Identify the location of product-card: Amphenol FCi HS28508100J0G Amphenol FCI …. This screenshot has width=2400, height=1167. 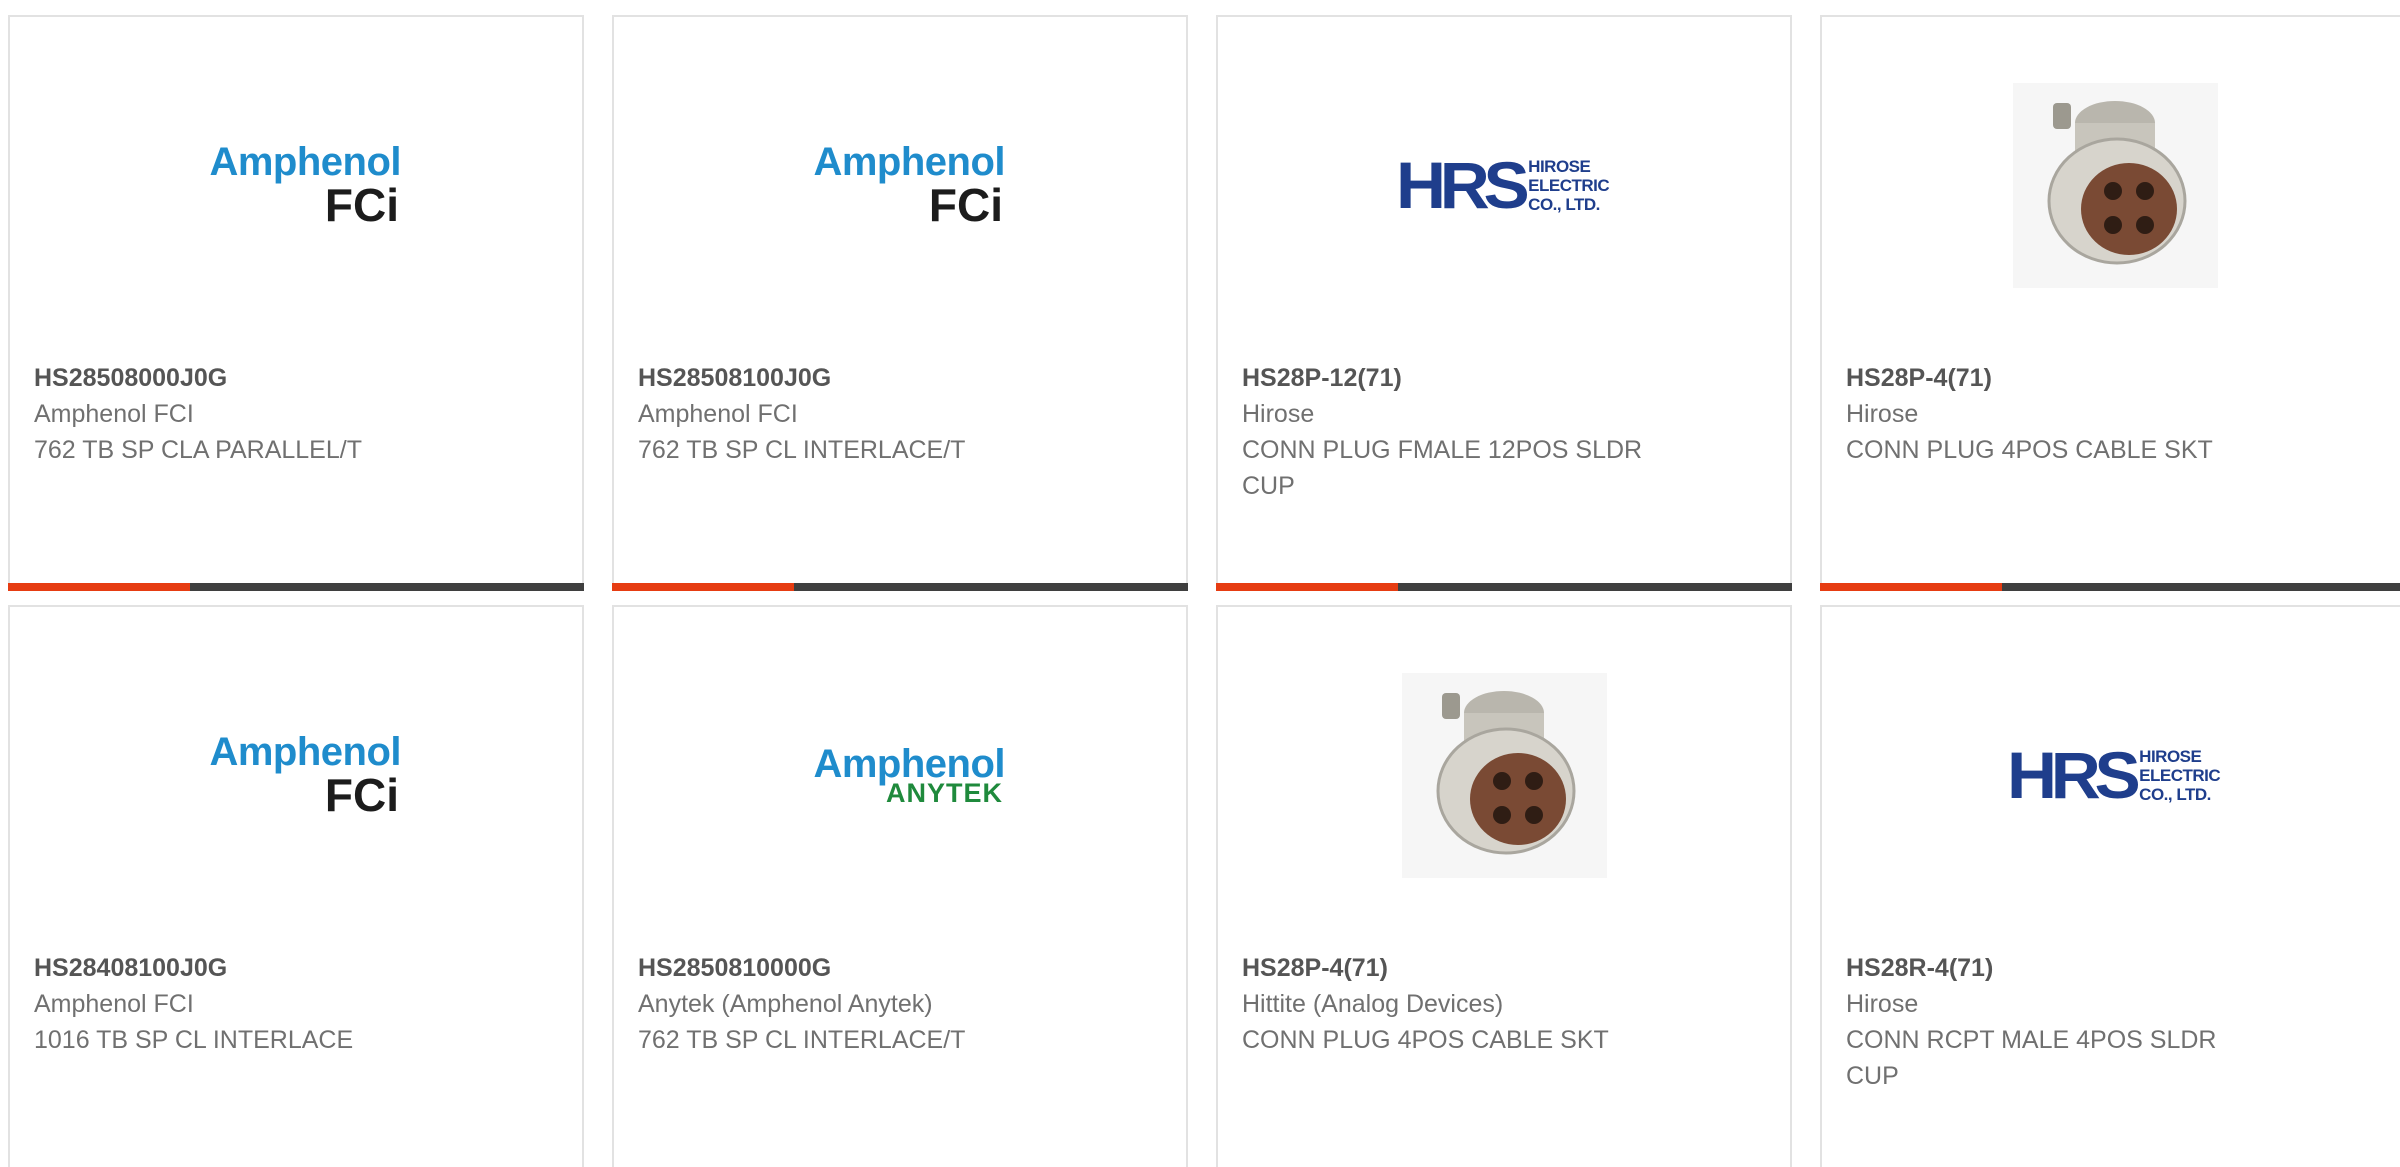
(900, 303).